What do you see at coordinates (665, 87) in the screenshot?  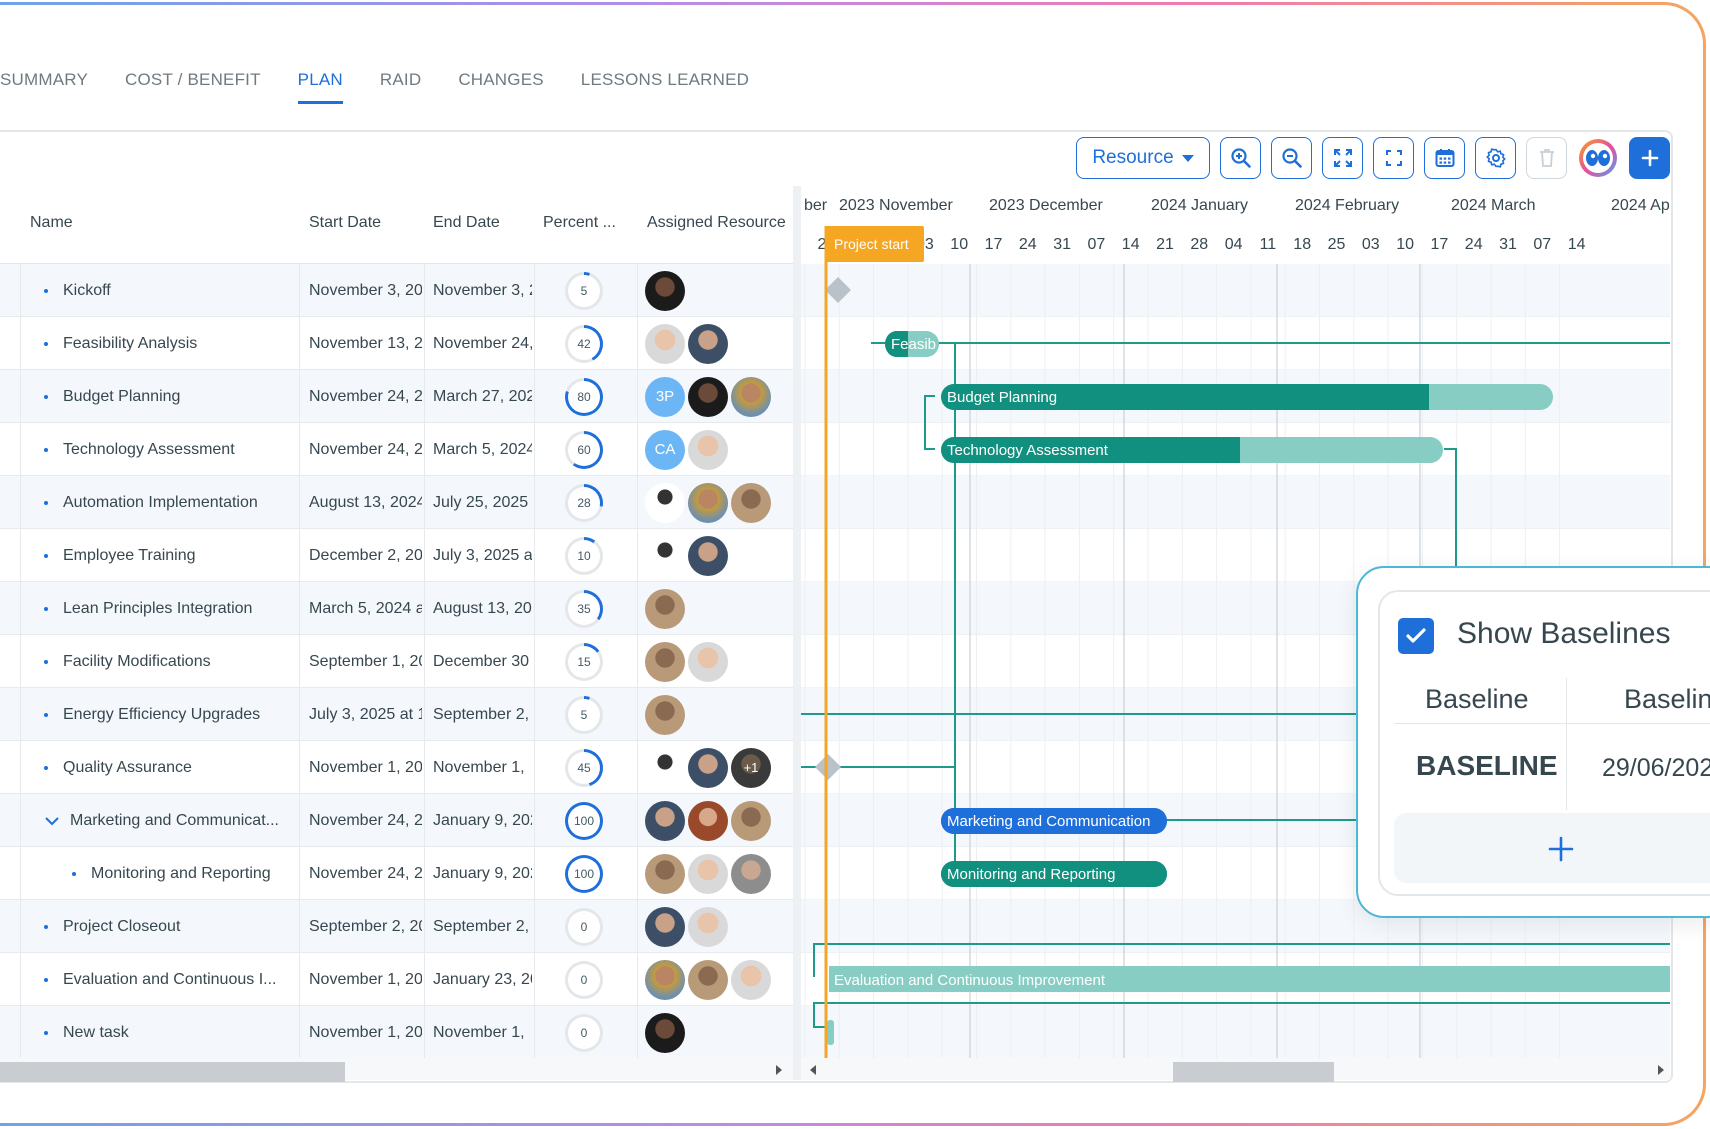 I see `tab-lessons-learned: LESSONS LEARNED` at bounding box center [665, 87].